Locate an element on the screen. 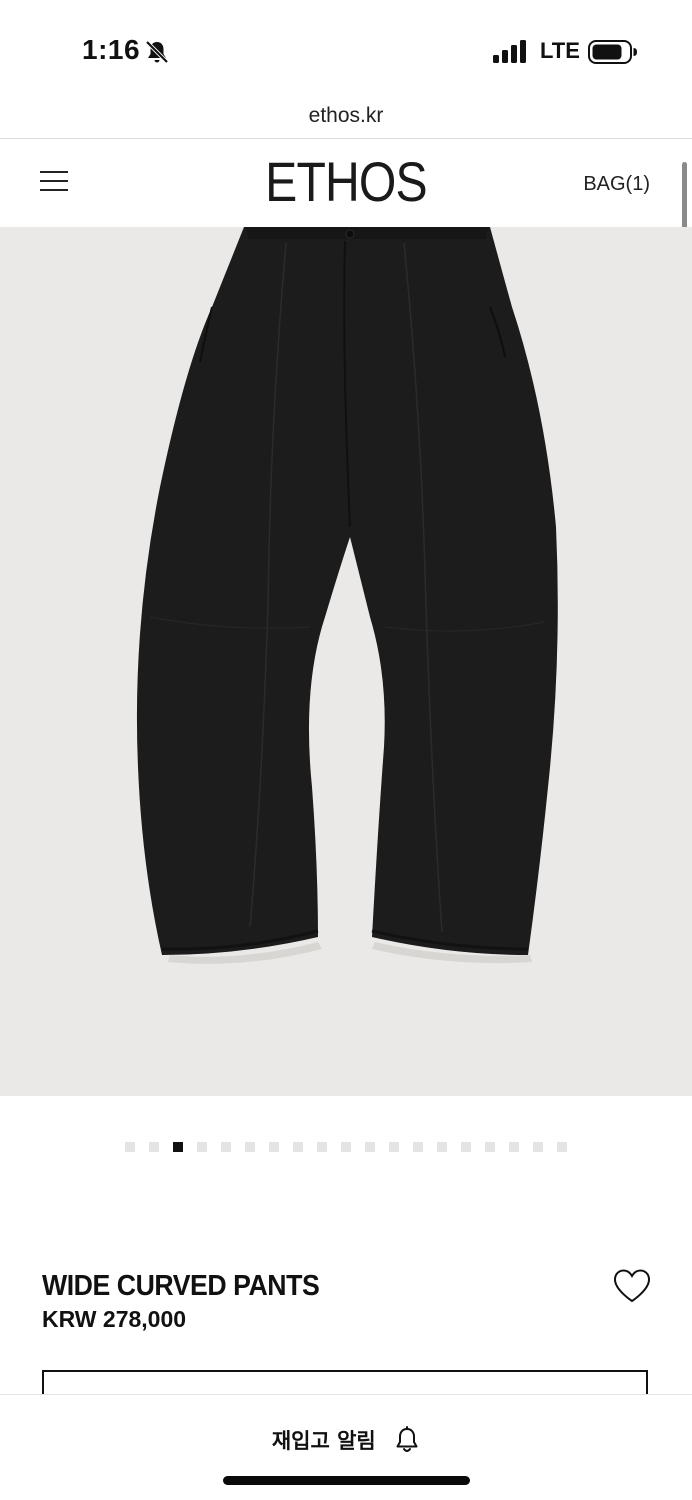  battery-icon is located at coordinates (612, 52).